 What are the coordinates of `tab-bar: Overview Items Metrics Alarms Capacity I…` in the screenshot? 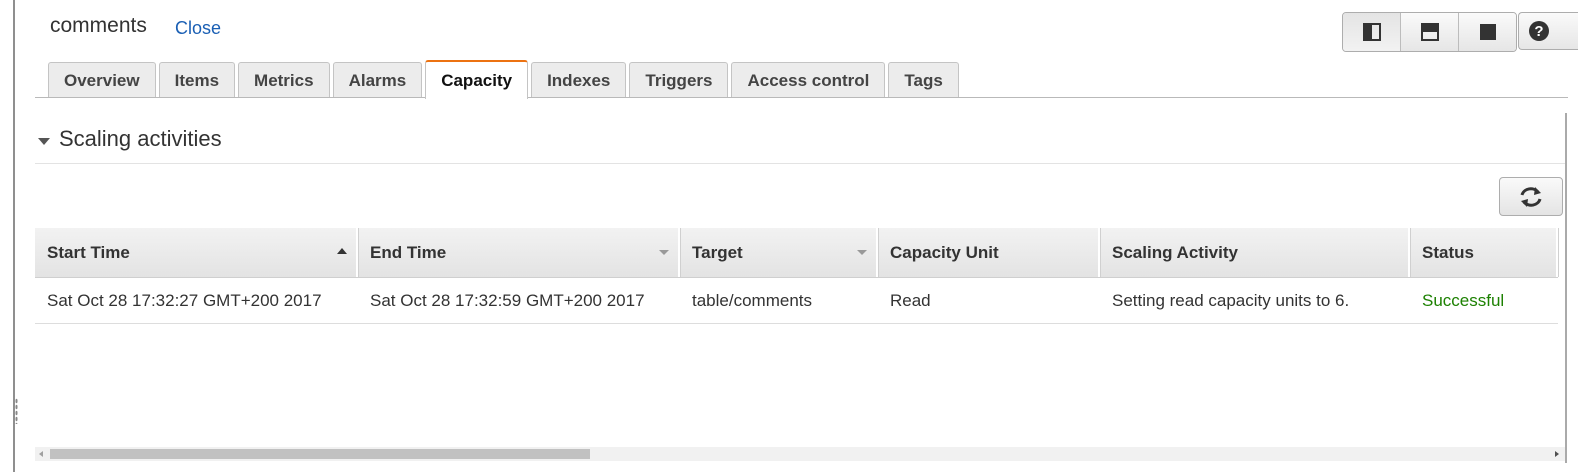 It's located at (505, 79).